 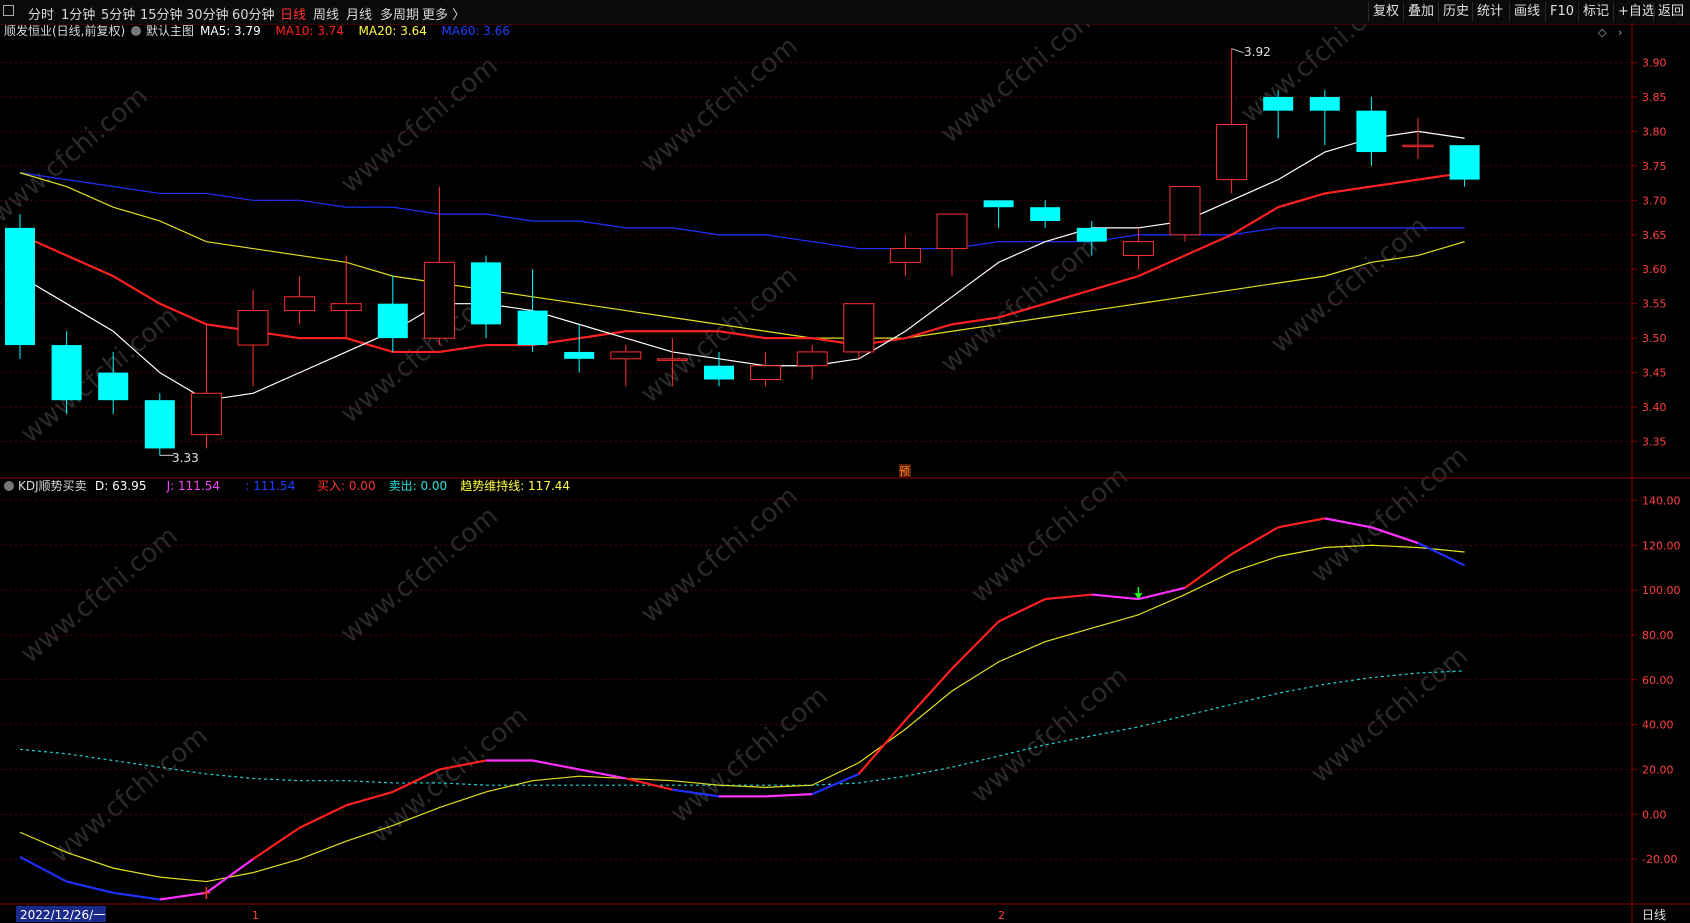 What do you see at coordinates (1389, 515) in the screenshot?
I see `watermark-14: www.cfchi.com` at bounding box center [1389, 515].